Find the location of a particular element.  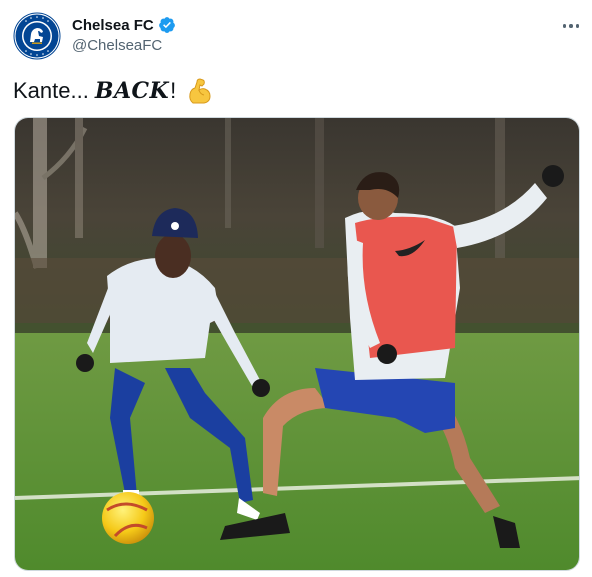

tweet-text-emphasis: BACK is located at coordinates (132, 91).